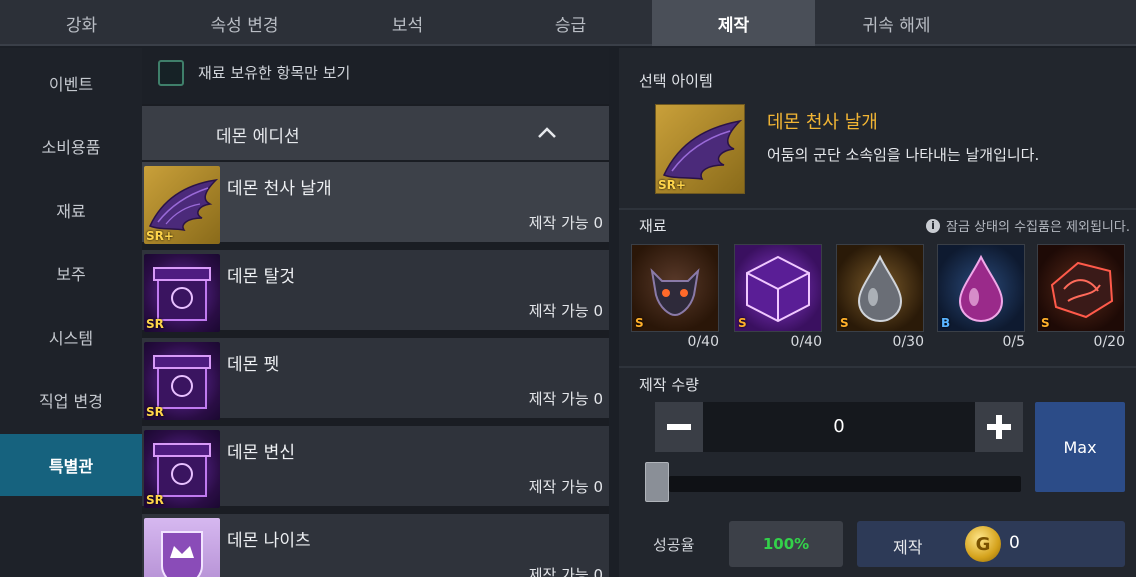  What do you see at coordinates (669, 385) in the screenshot?
I see `quantity-heading: 제작 수량` at bounding box center [669, 385].